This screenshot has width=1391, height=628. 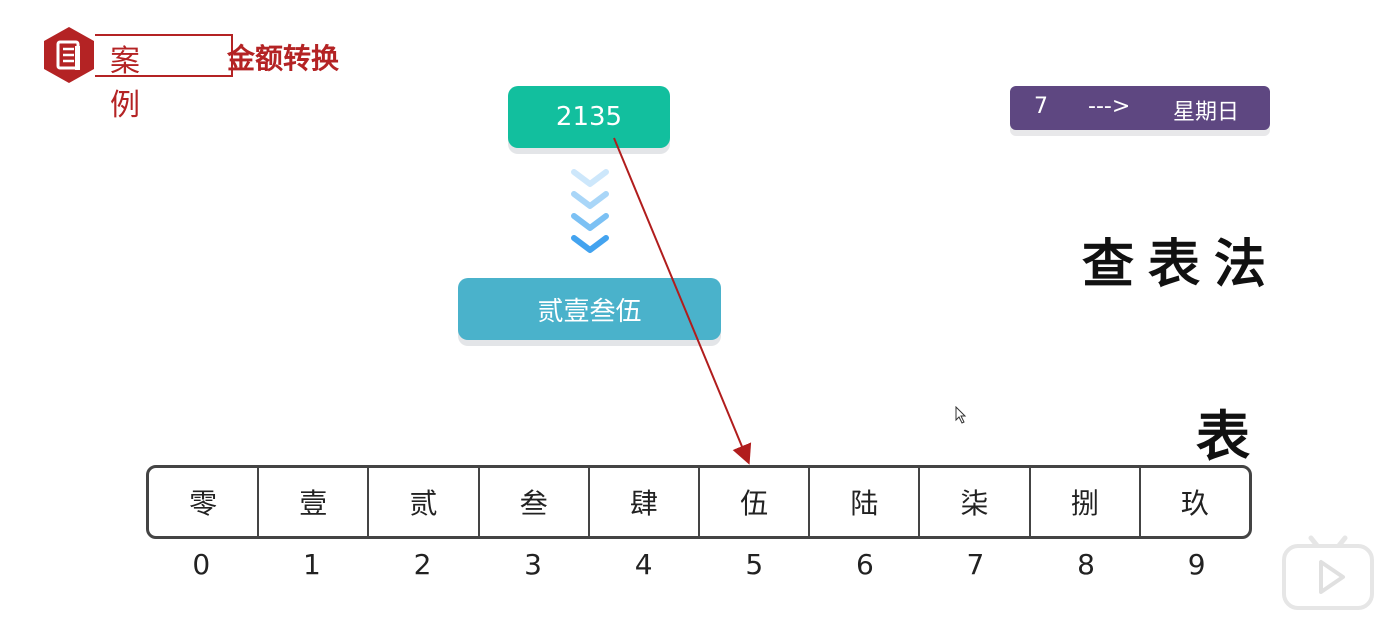 I want to click on table-indices: 0 1 2 3 4 5 6 7 8 9, so click(x=699, y=564).